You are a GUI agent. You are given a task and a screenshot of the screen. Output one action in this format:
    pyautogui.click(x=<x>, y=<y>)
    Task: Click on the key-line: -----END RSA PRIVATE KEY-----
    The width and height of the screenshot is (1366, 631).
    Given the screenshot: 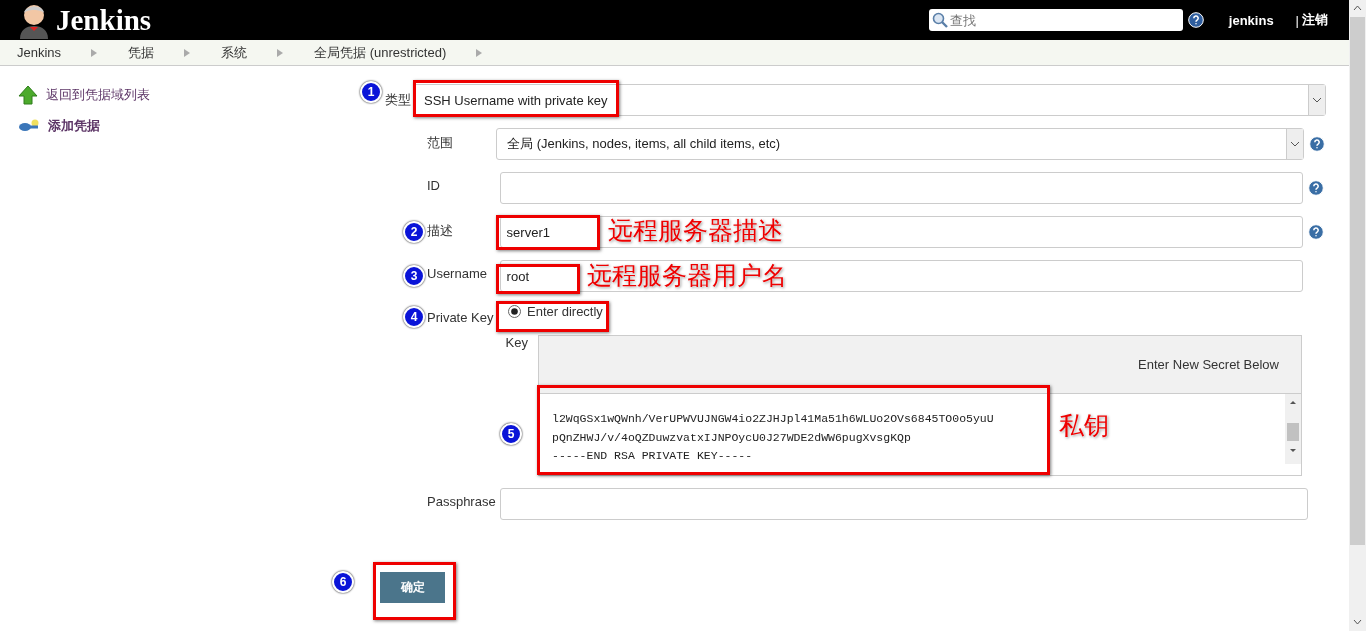 What is the action you would take?
    pyautogui.click(x=652, y=456)
    